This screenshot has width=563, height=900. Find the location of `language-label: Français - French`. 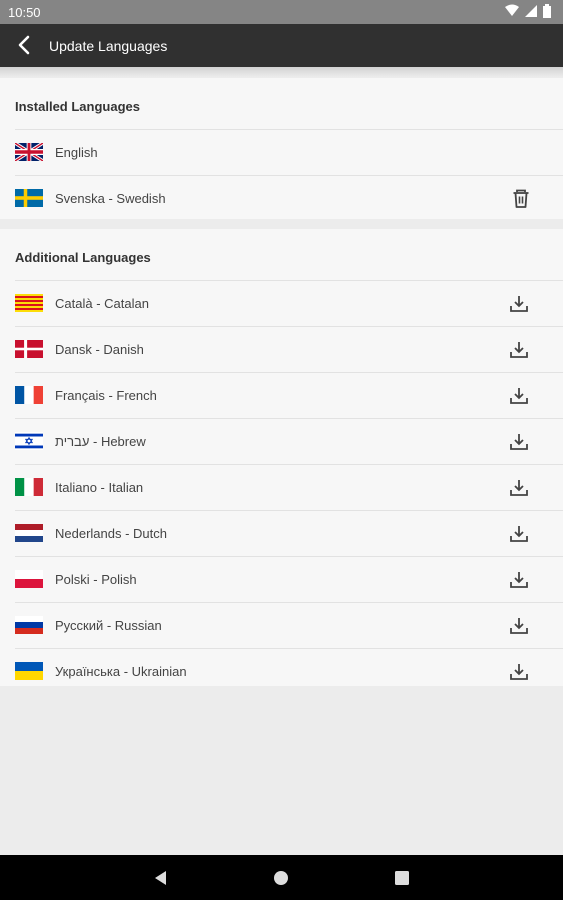

language-label: Français - French is located at coordinates (106, 395).